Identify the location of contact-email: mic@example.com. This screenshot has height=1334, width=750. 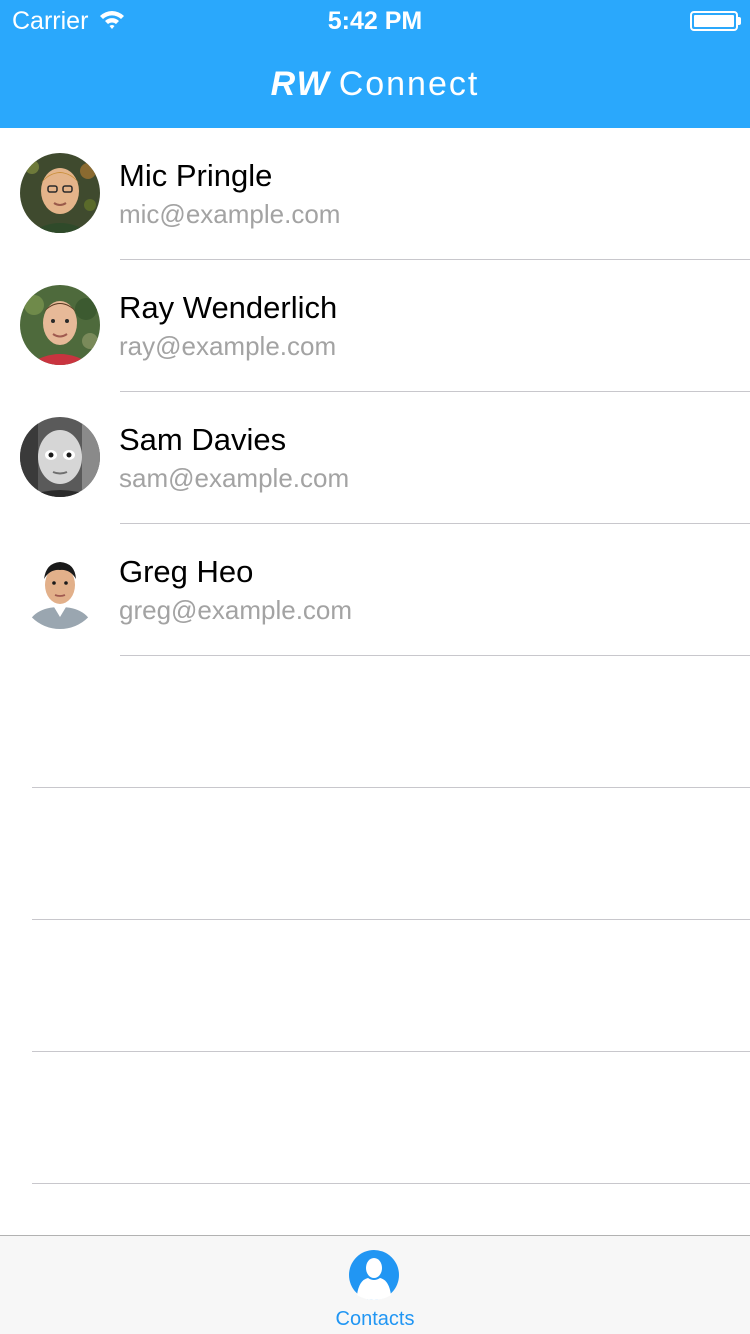
(230, 214).